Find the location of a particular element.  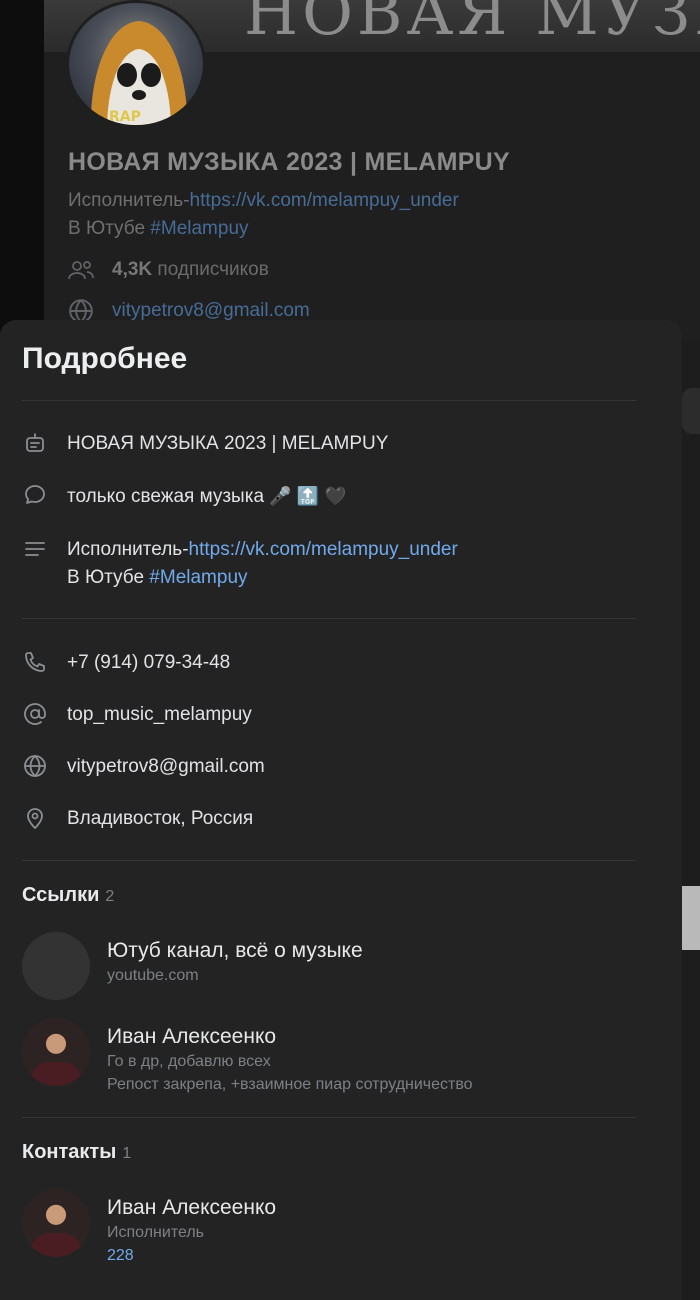

profile-description-line2: В Ютубе #Melampuy is located at coordinates (158, 228).